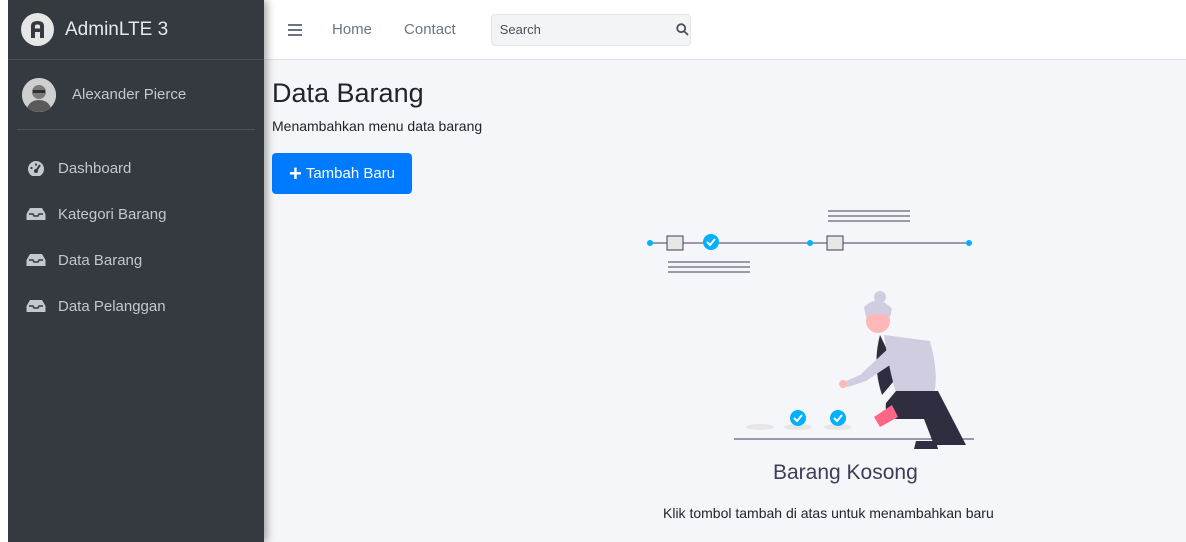 This screenshot has height=542, width=1186. I want to click on brand-logo-icon, so click(37, 29).